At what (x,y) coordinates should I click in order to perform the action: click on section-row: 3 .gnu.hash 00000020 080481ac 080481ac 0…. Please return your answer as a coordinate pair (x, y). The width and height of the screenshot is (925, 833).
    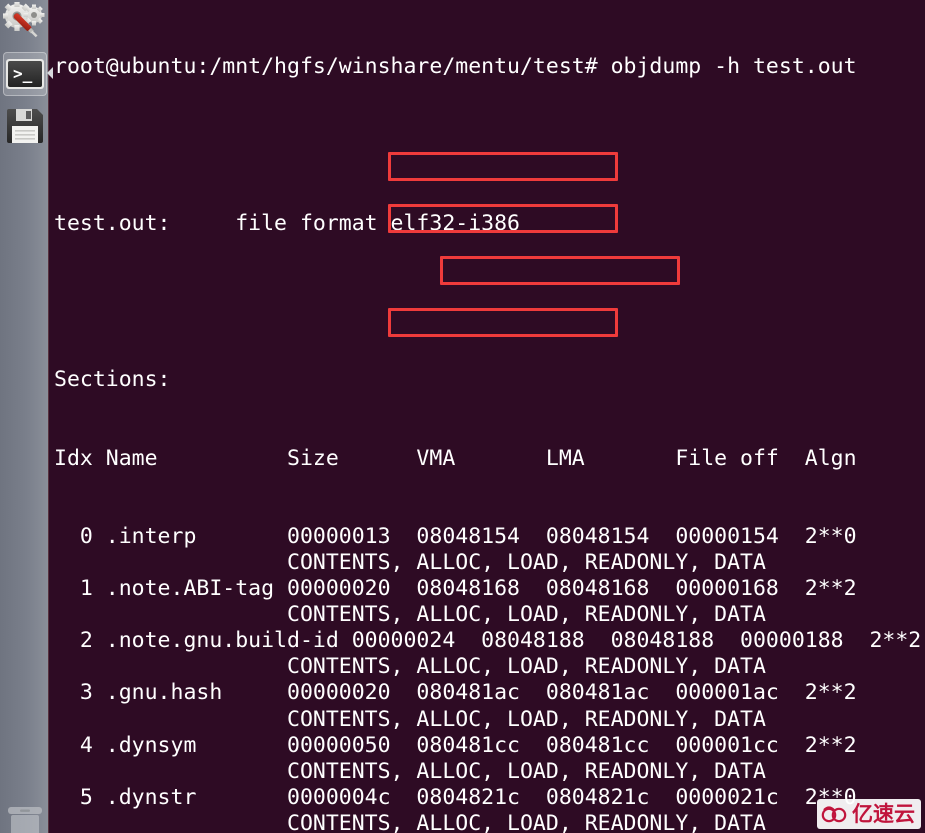
    Looking at the image, I should click on (455, 693).